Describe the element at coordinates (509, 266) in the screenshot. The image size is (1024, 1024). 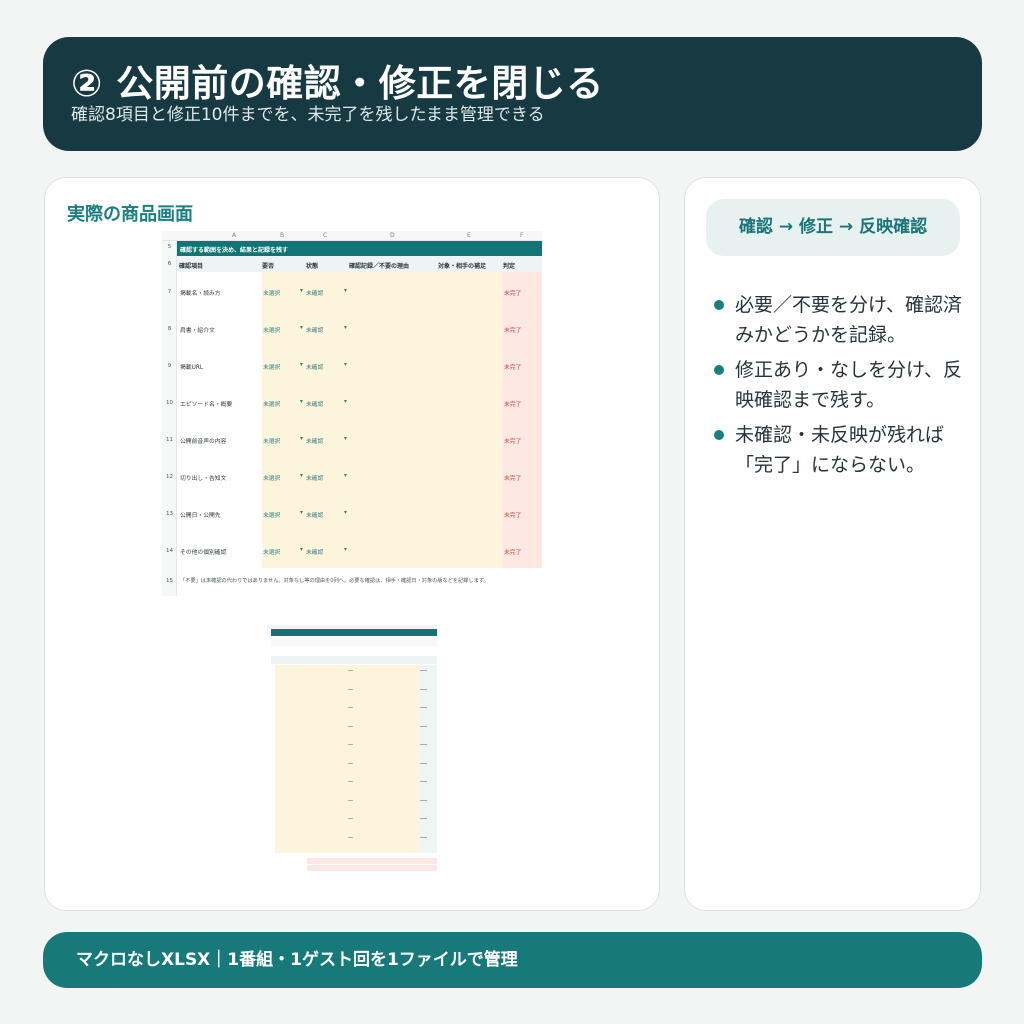
I see `header-cell: 判定` at that location.